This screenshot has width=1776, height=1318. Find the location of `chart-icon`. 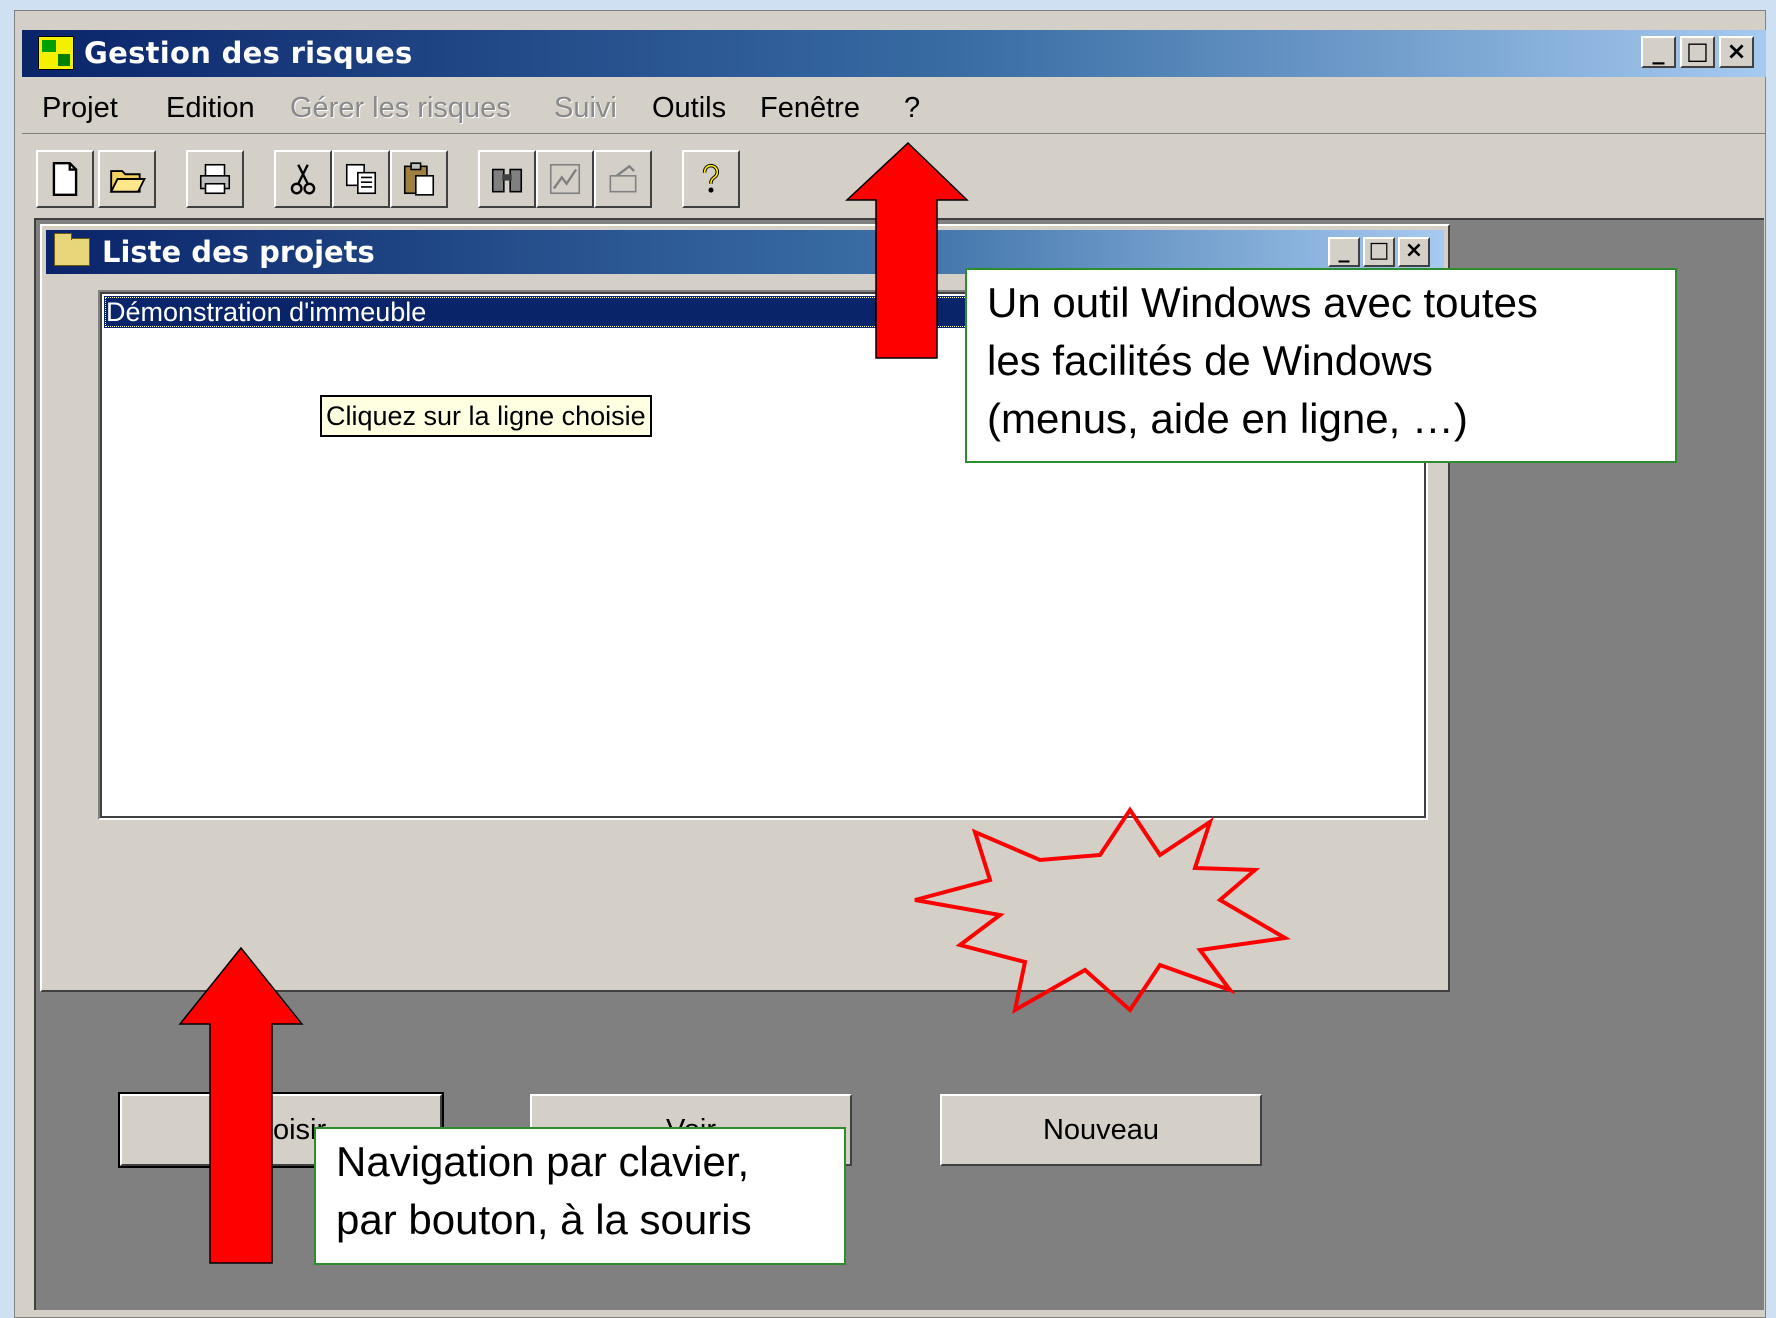

chart-icon is located at coordinates (565, 179).